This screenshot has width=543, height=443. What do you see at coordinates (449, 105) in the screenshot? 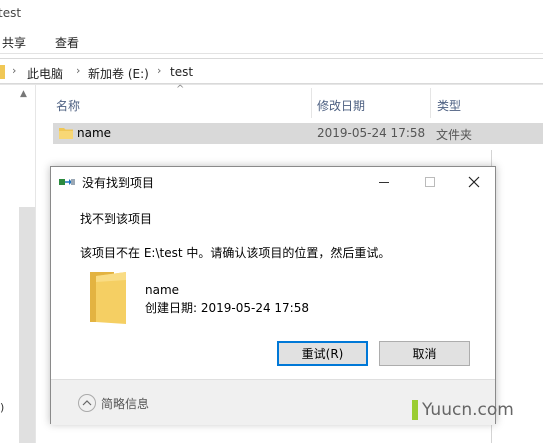
I see `column-header-type: 类型` at bounding box center [449, 105].